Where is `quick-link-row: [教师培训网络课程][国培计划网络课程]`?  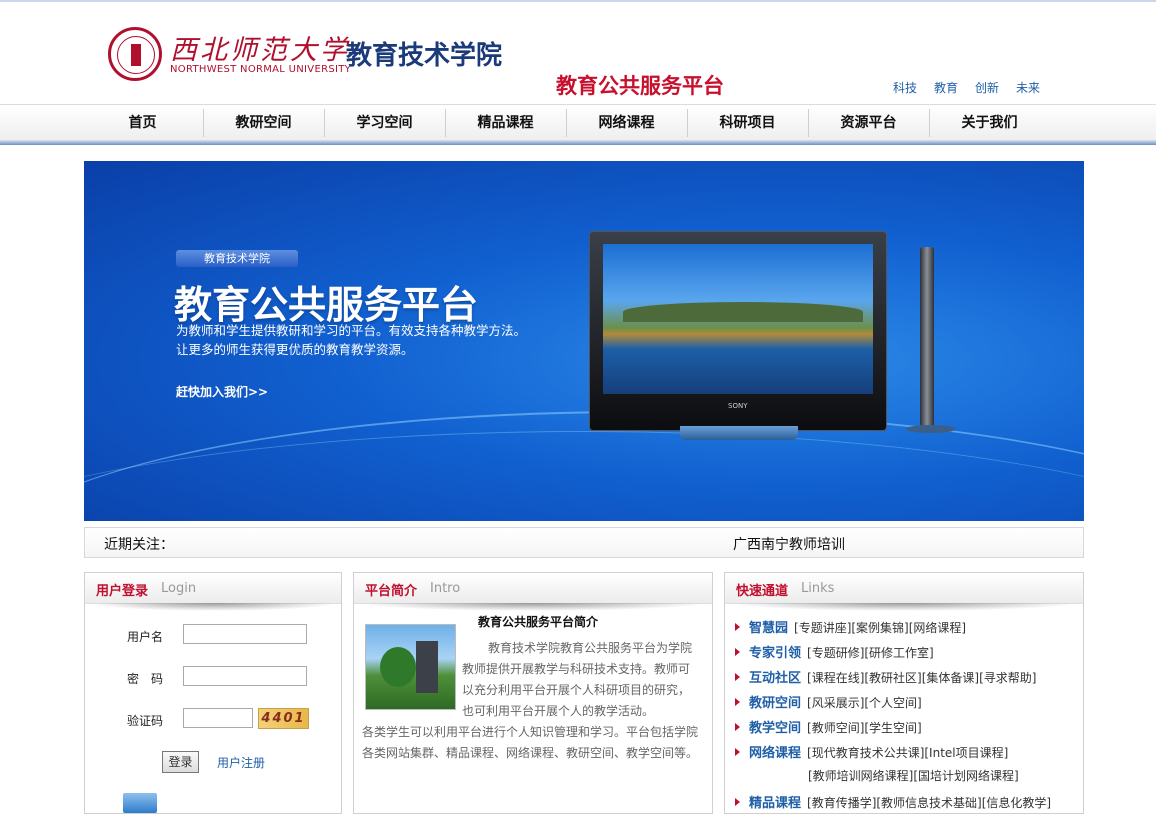 quick-link-row: [教师培训网络课程][国培计划网络课程] is located at coordinates (913, 775).